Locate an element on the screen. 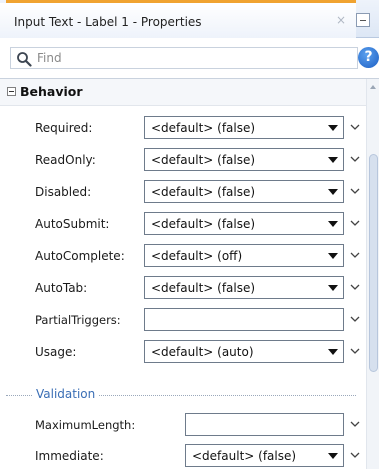 This screenshot has width=379, height=472. property-row-autosubmit: AutoSubmit: <default> (false) is located at coordinates (183, 224).